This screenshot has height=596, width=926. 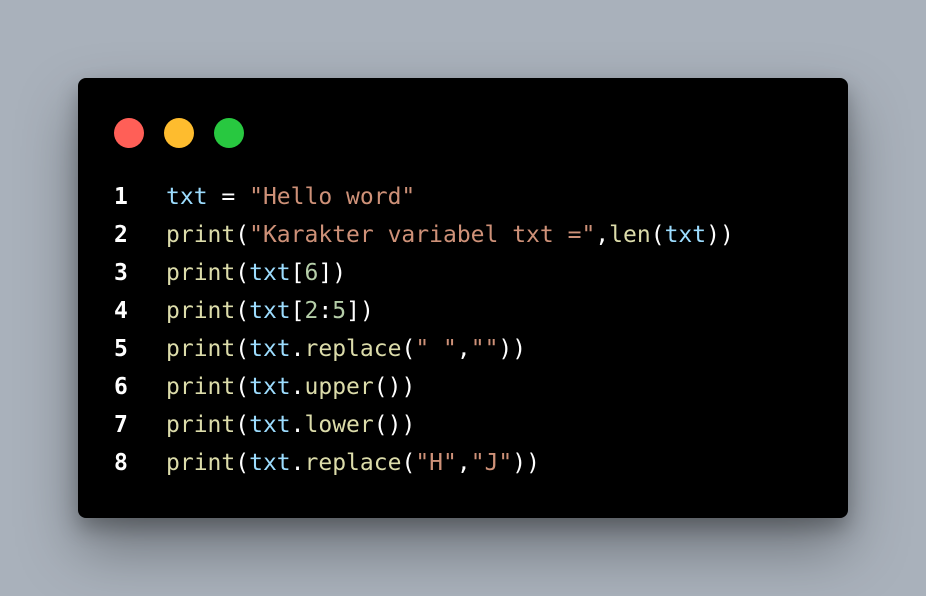 I want to click on code-token: lower, so click(x=339, y=425).